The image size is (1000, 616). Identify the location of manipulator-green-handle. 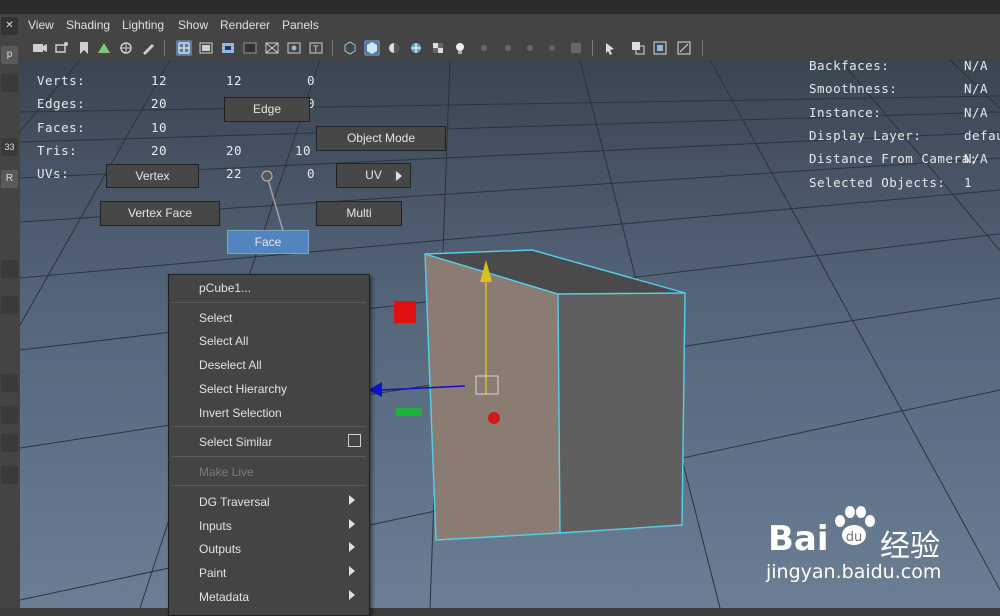
(409, 412).